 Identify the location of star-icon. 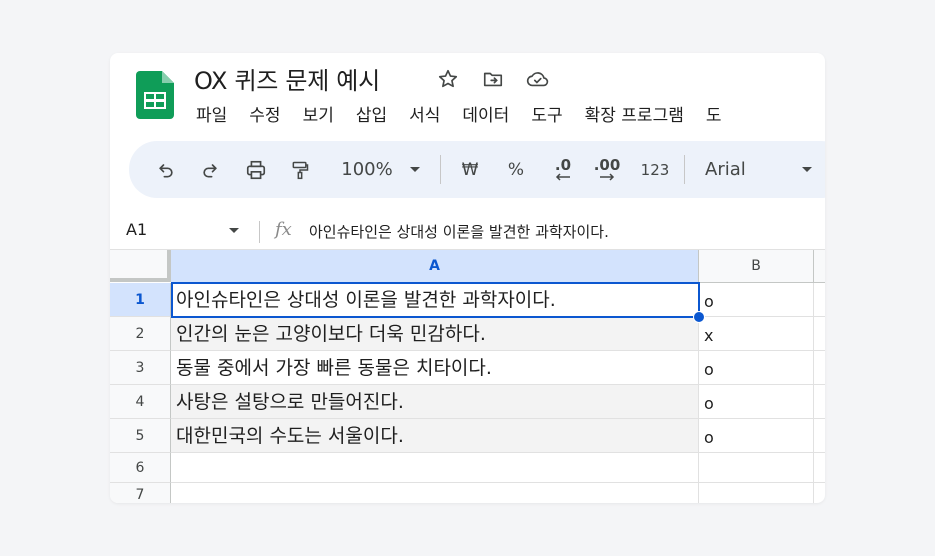
(448, 79).